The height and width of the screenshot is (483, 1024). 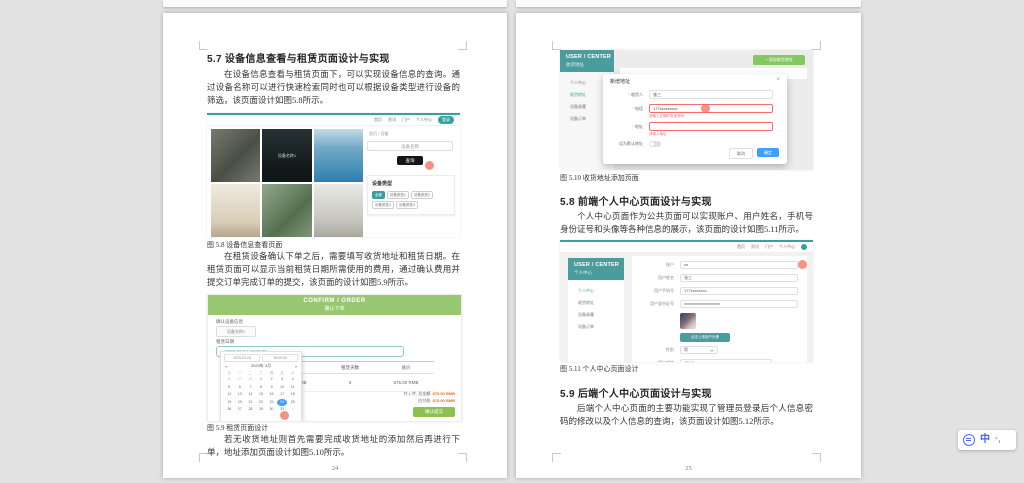 What do you see at coordinates (411, 195) in the screenshot?
I see `fig58-filter-card: 设备类型 全部 设备类型1 设备类型2 设备类型3 设备类型4` at bounding box center [411, 195].